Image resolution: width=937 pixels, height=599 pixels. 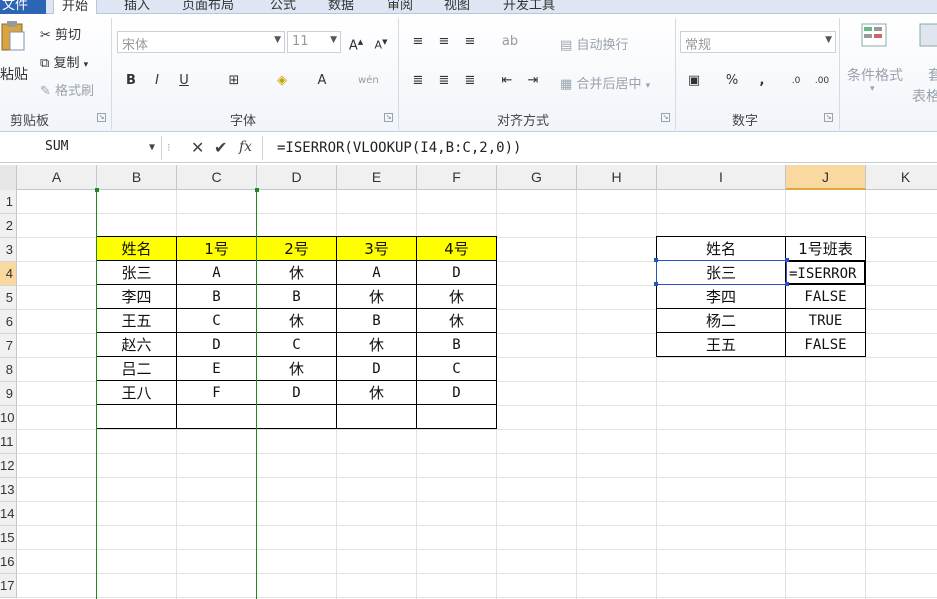 What do you see at coordinates (216, 368) in the screenshot?
I see `schedule-cell: E` at bounding box center [216, 368].